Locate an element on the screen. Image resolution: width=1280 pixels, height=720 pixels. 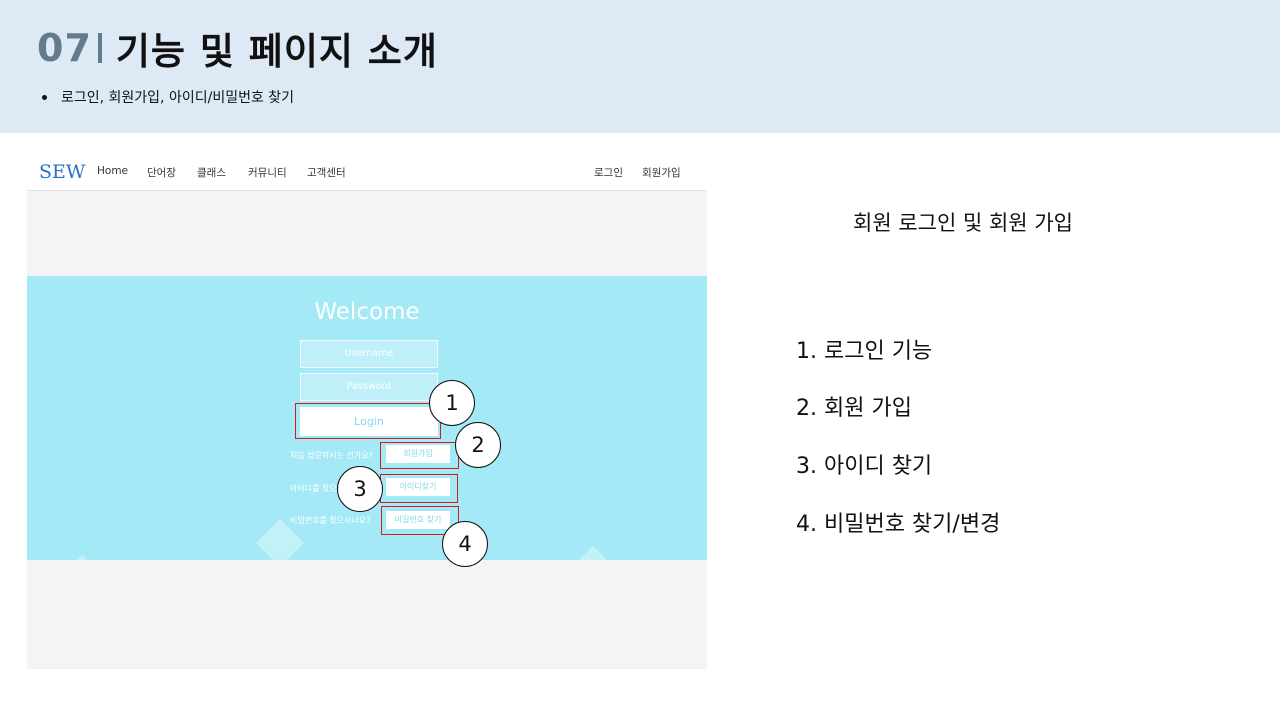
first-visit-text: 처음 방문하시는 건가요? is located at coordinates (331, 455).